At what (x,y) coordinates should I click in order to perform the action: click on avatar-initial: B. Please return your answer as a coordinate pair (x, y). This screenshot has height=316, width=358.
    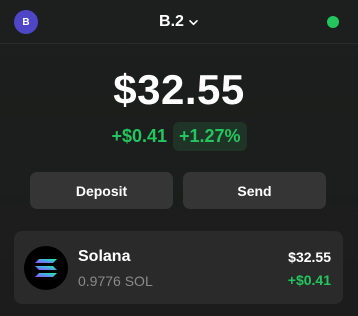
    Looking at the image, I should click on (26, 22).